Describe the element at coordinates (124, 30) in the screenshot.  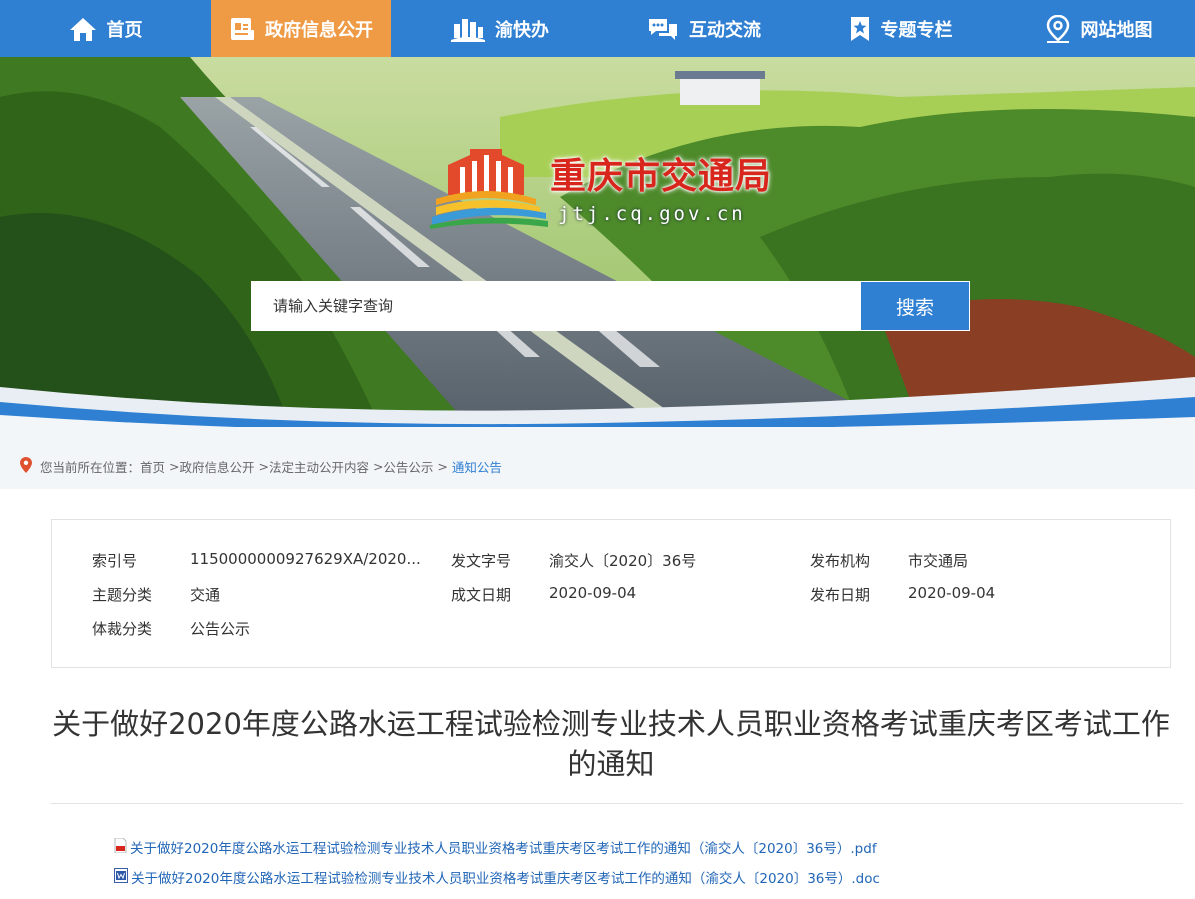
I see `nav-label-home: 首页` at that location.